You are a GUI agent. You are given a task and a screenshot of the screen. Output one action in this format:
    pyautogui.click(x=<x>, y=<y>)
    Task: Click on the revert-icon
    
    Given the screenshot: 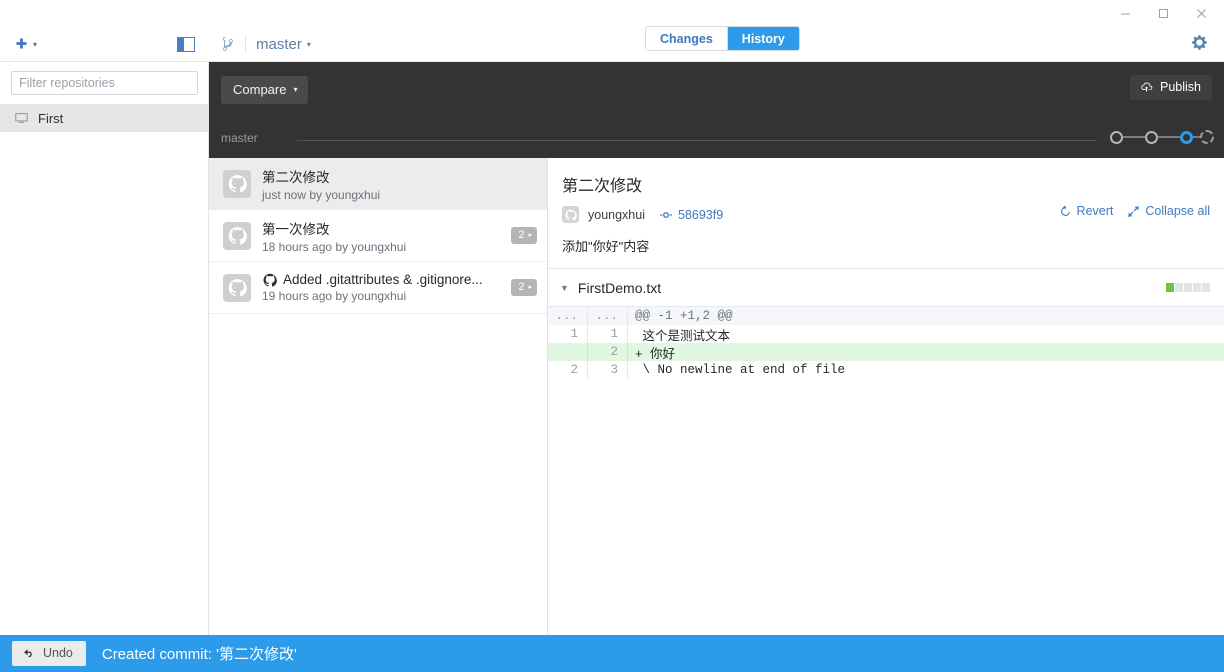 What is the action you would take?
    pyautogui.click(x=1065, y=210)
    